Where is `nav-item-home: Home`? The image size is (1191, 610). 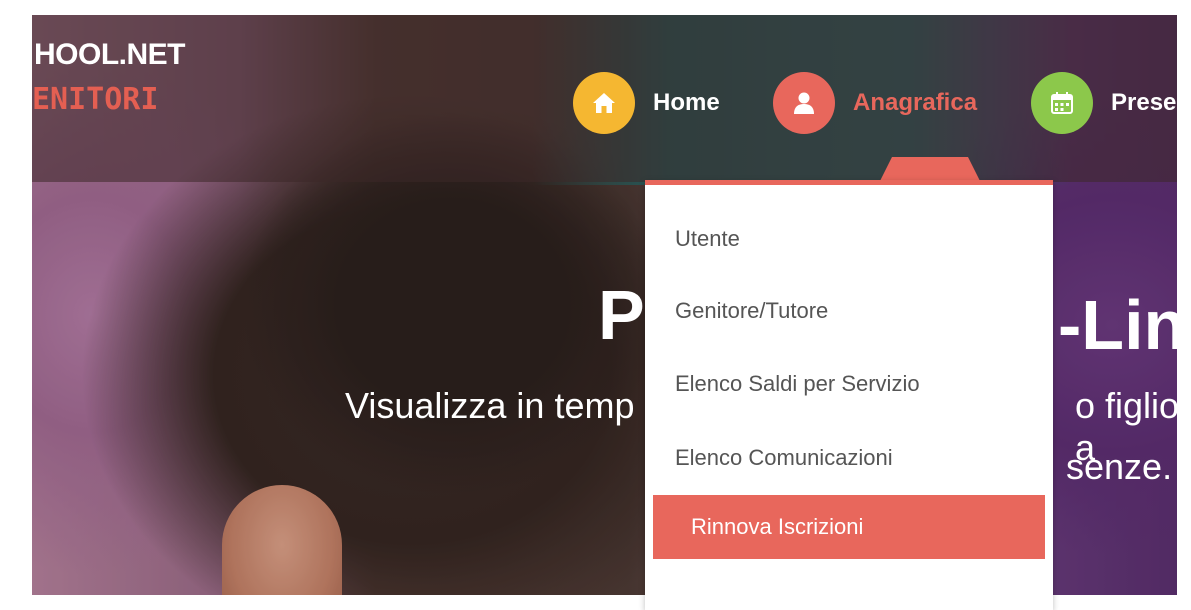
nav-item-home: Home is located at coordinates (646, 103).